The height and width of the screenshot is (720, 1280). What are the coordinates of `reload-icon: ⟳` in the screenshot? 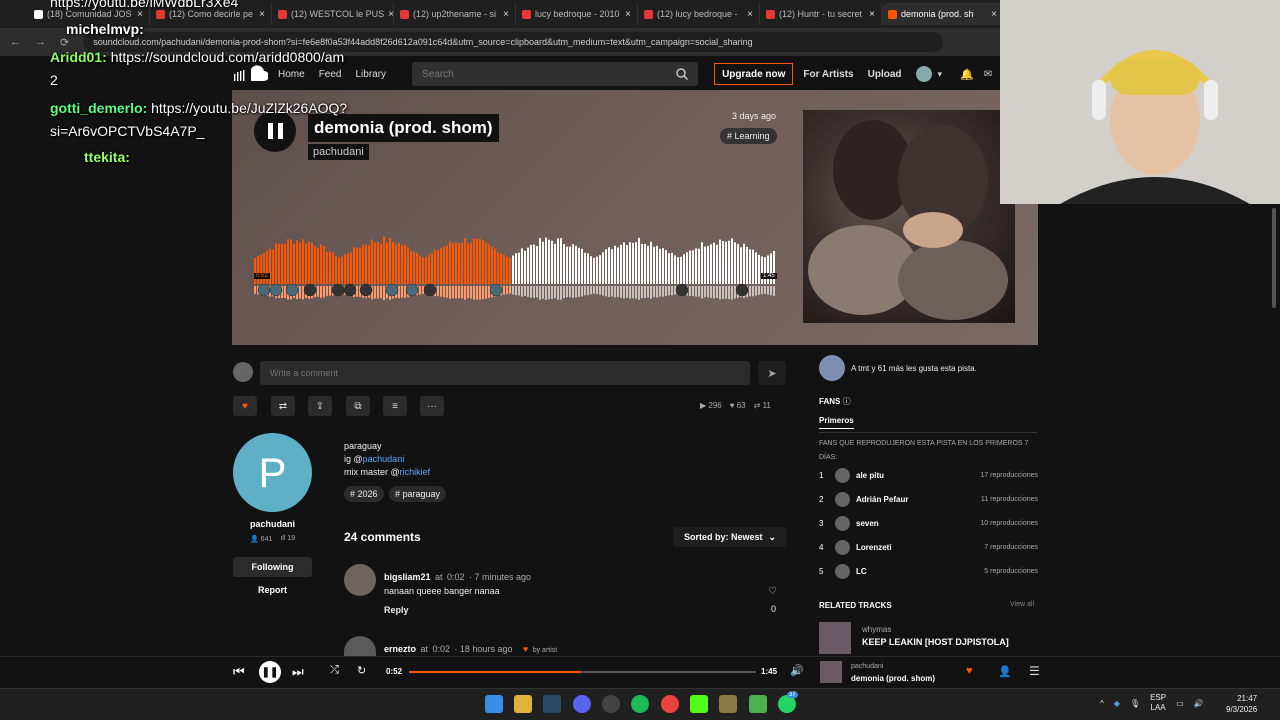 It's located at (64, 42).